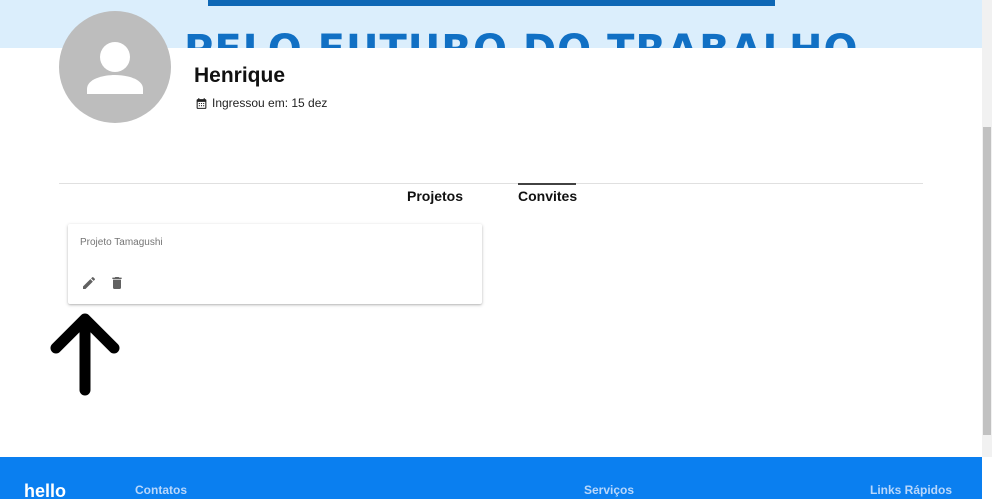 Image resolution: width=992 pixels, height=499 pixels. I want to click on footer-logo: hello, so click(45, 490).